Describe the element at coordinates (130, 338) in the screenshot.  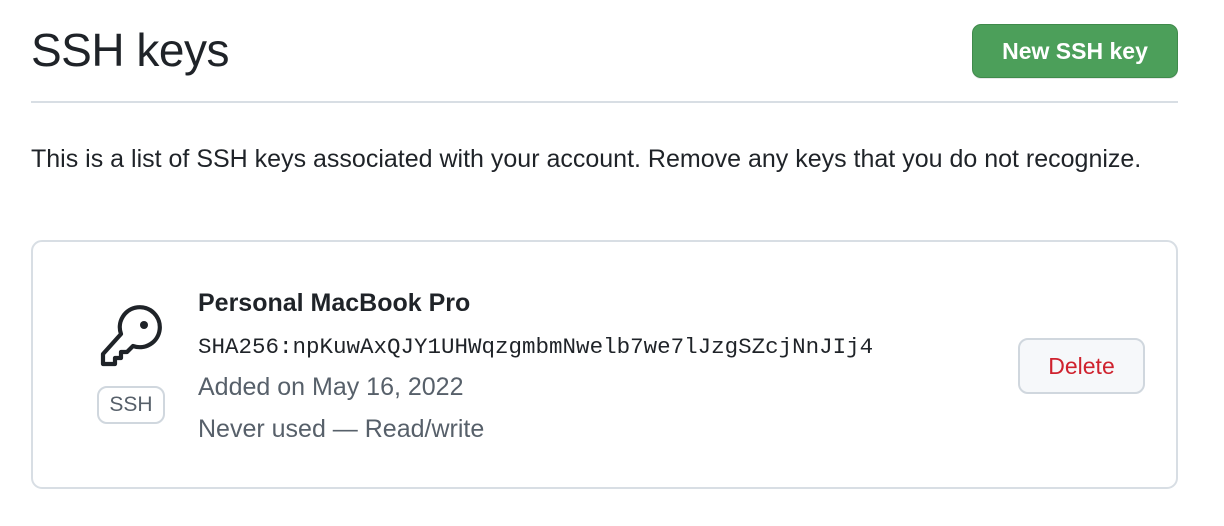
I see `key-icon` at that location.